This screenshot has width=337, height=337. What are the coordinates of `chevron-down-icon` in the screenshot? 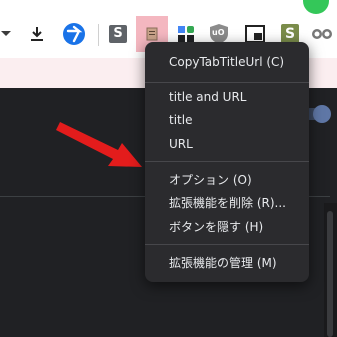 It's located at (9, 34).